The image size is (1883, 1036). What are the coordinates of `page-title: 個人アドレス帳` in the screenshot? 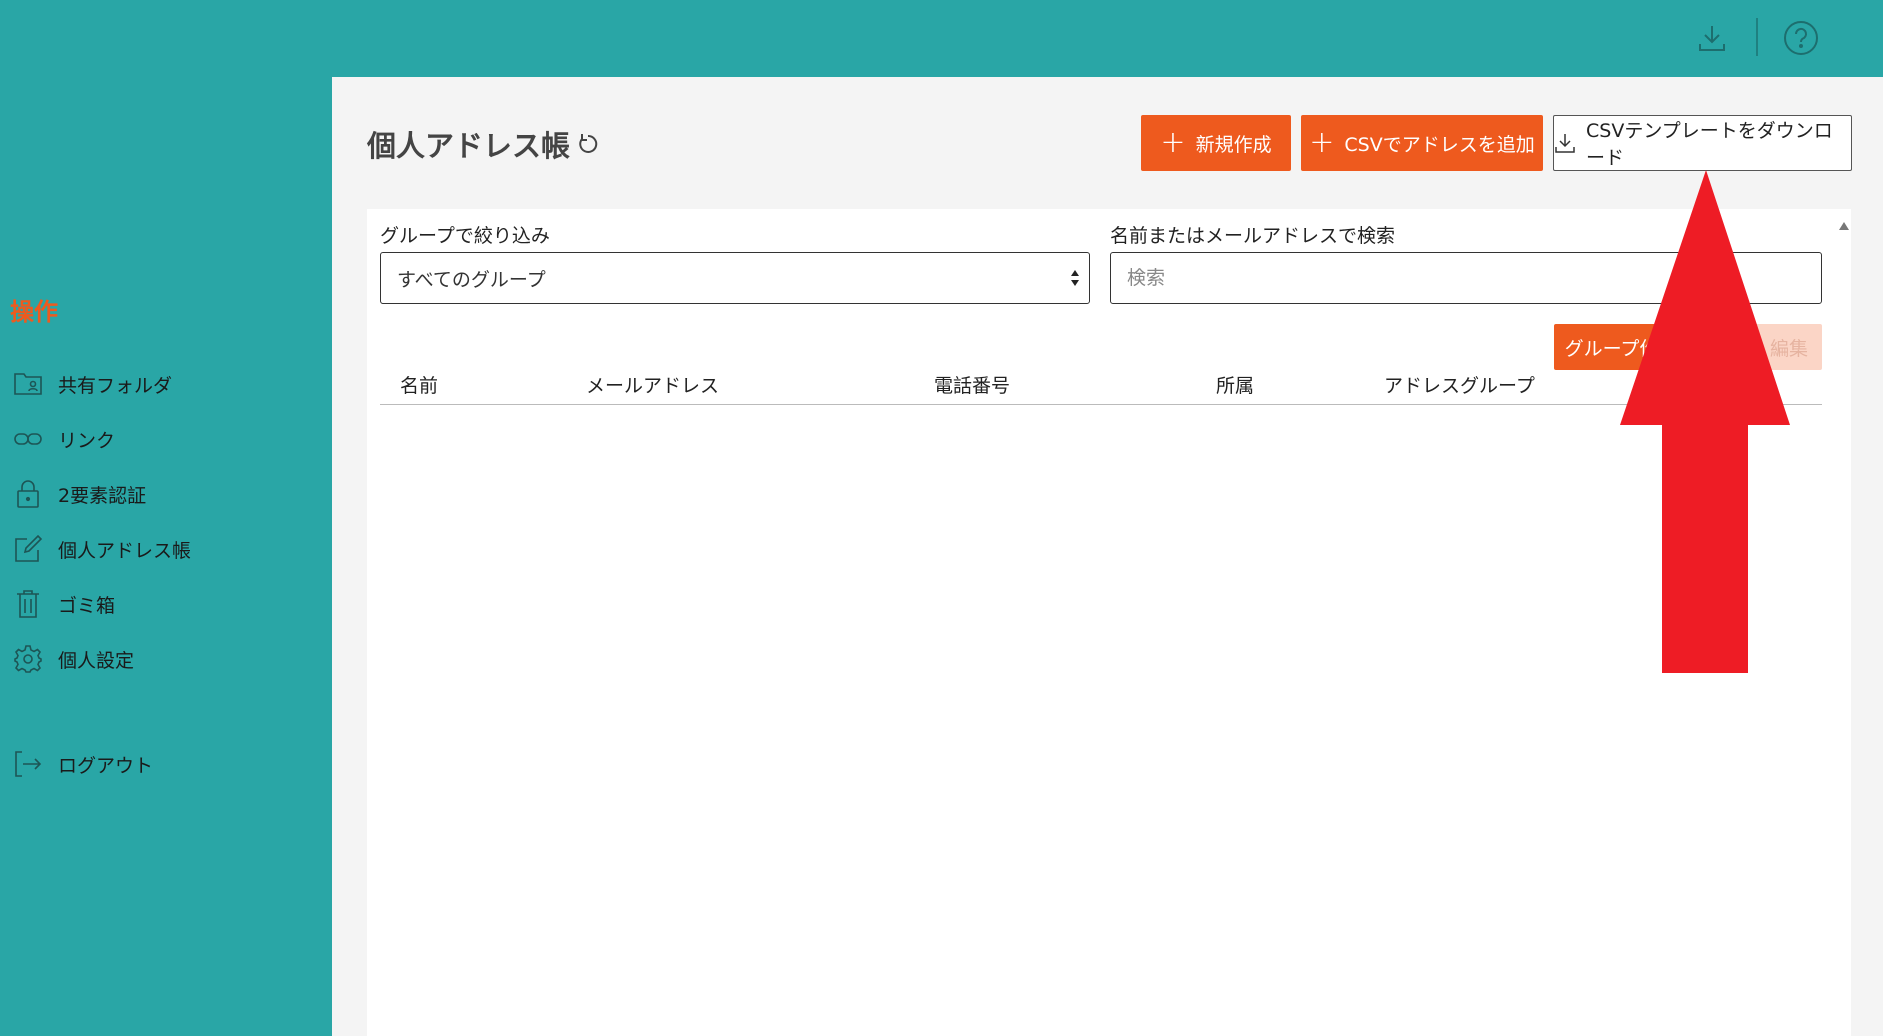 It's located at (484, 144).